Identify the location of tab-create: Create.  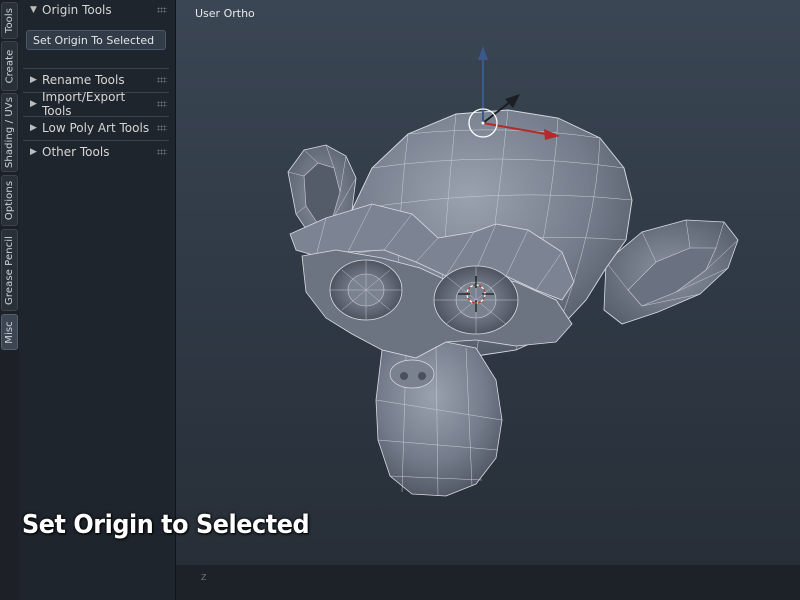
(9, 66).